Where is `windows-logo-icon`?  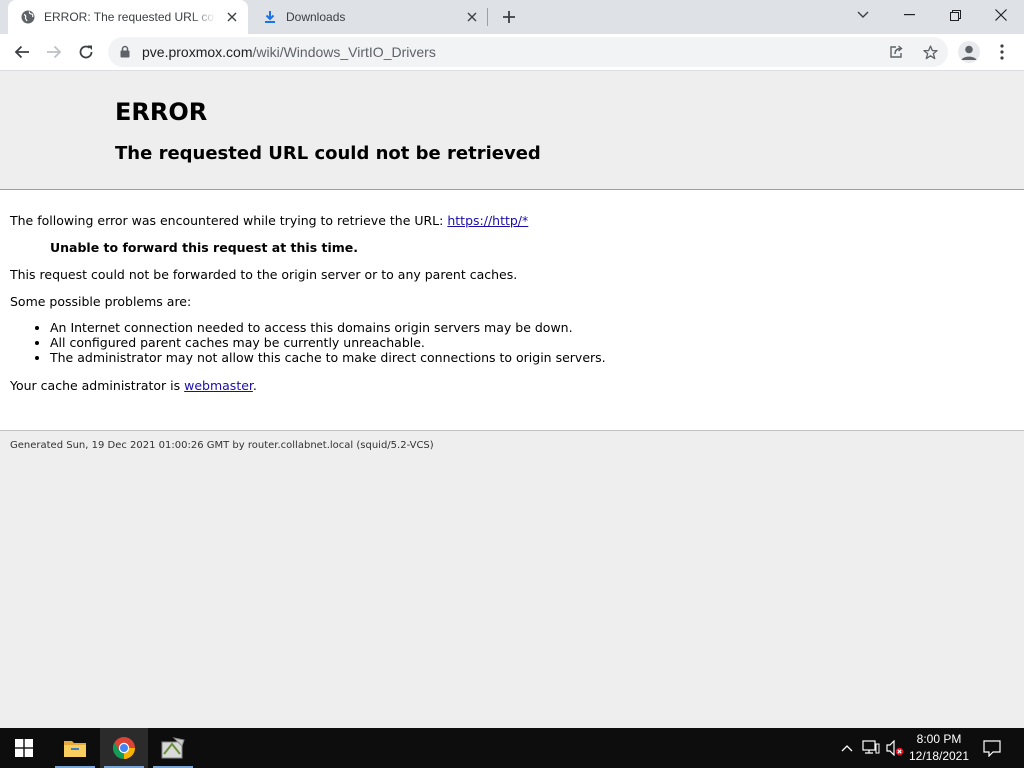 windows-logo-icon is located at coordinates (24, 748).